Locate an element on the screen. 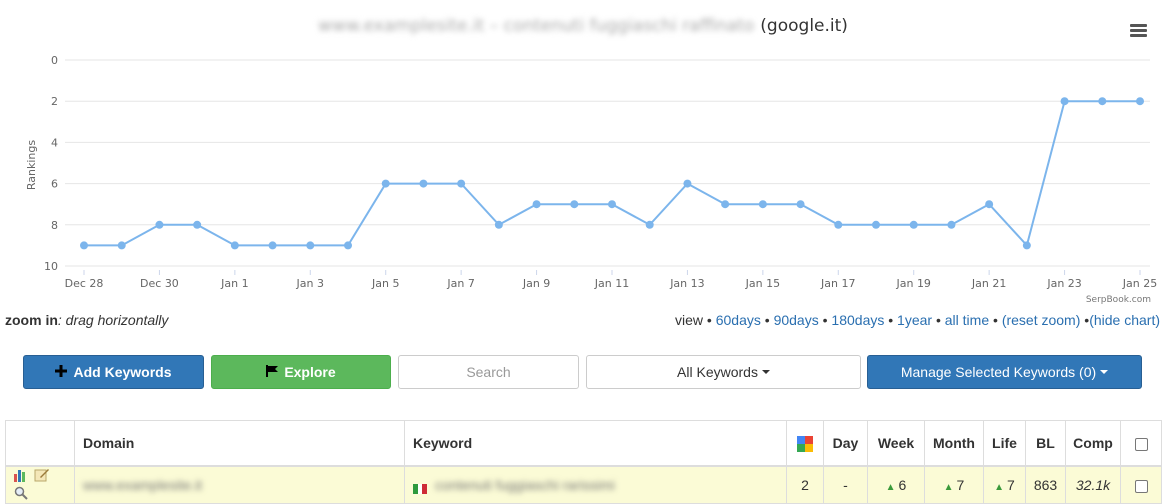 This screenshot has height=504, width=1166. y-tick-label: 4 is located at coordinates (54, 142).